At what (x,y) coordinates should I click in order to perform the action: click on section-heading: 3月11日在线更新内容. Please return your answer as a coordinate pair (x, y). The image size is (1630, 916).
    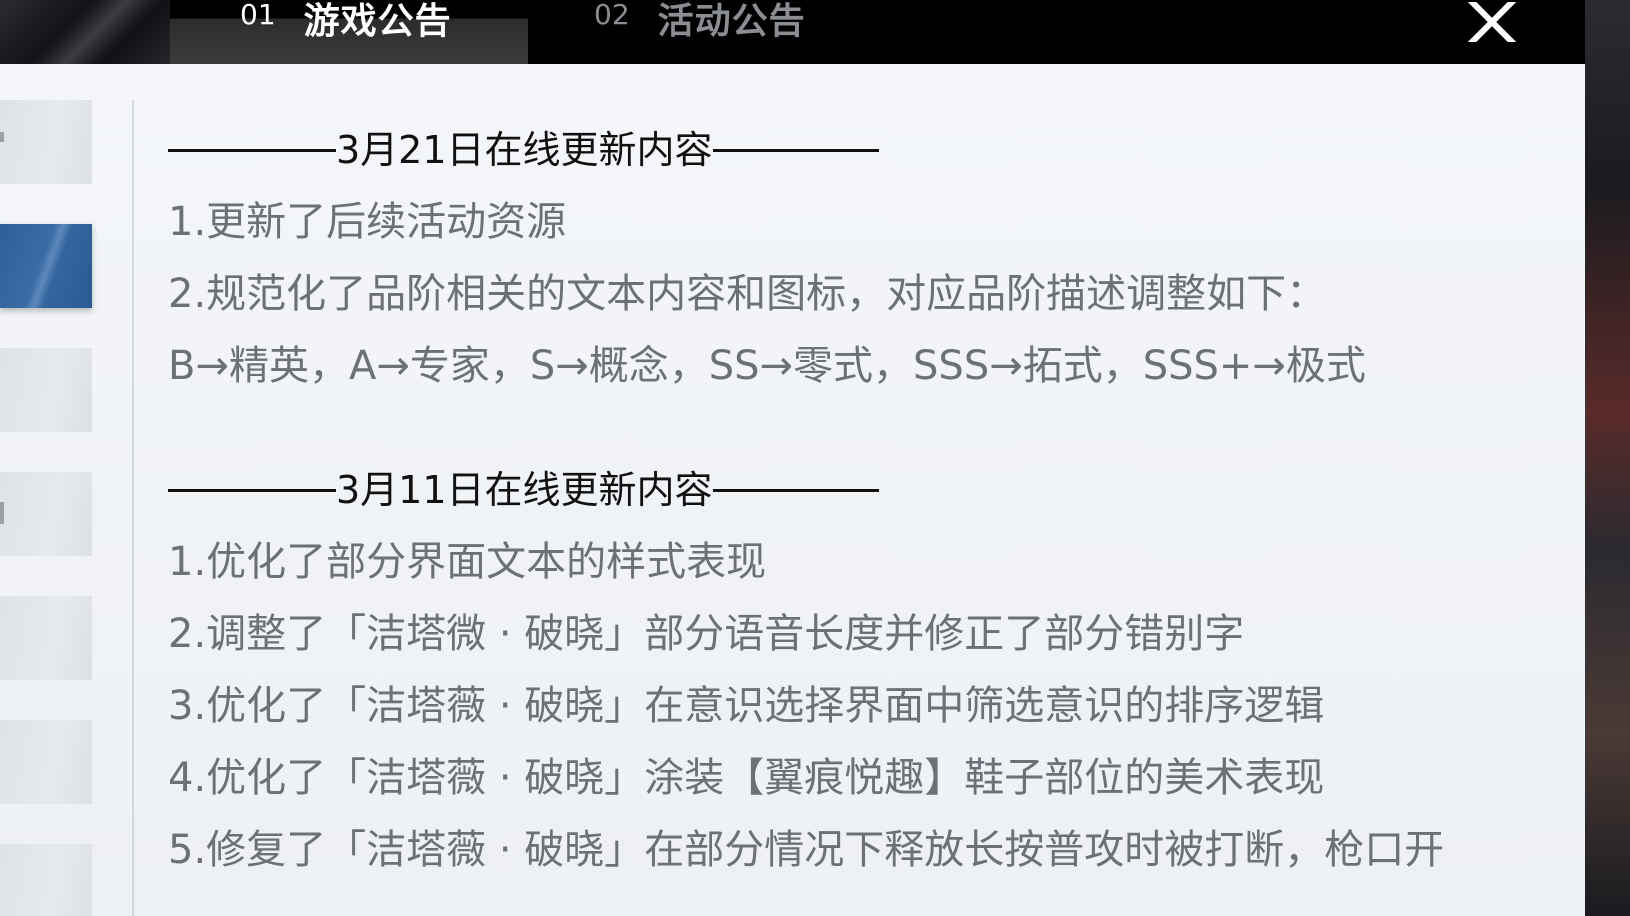
    Looking at the image, I should click on (868, 490).